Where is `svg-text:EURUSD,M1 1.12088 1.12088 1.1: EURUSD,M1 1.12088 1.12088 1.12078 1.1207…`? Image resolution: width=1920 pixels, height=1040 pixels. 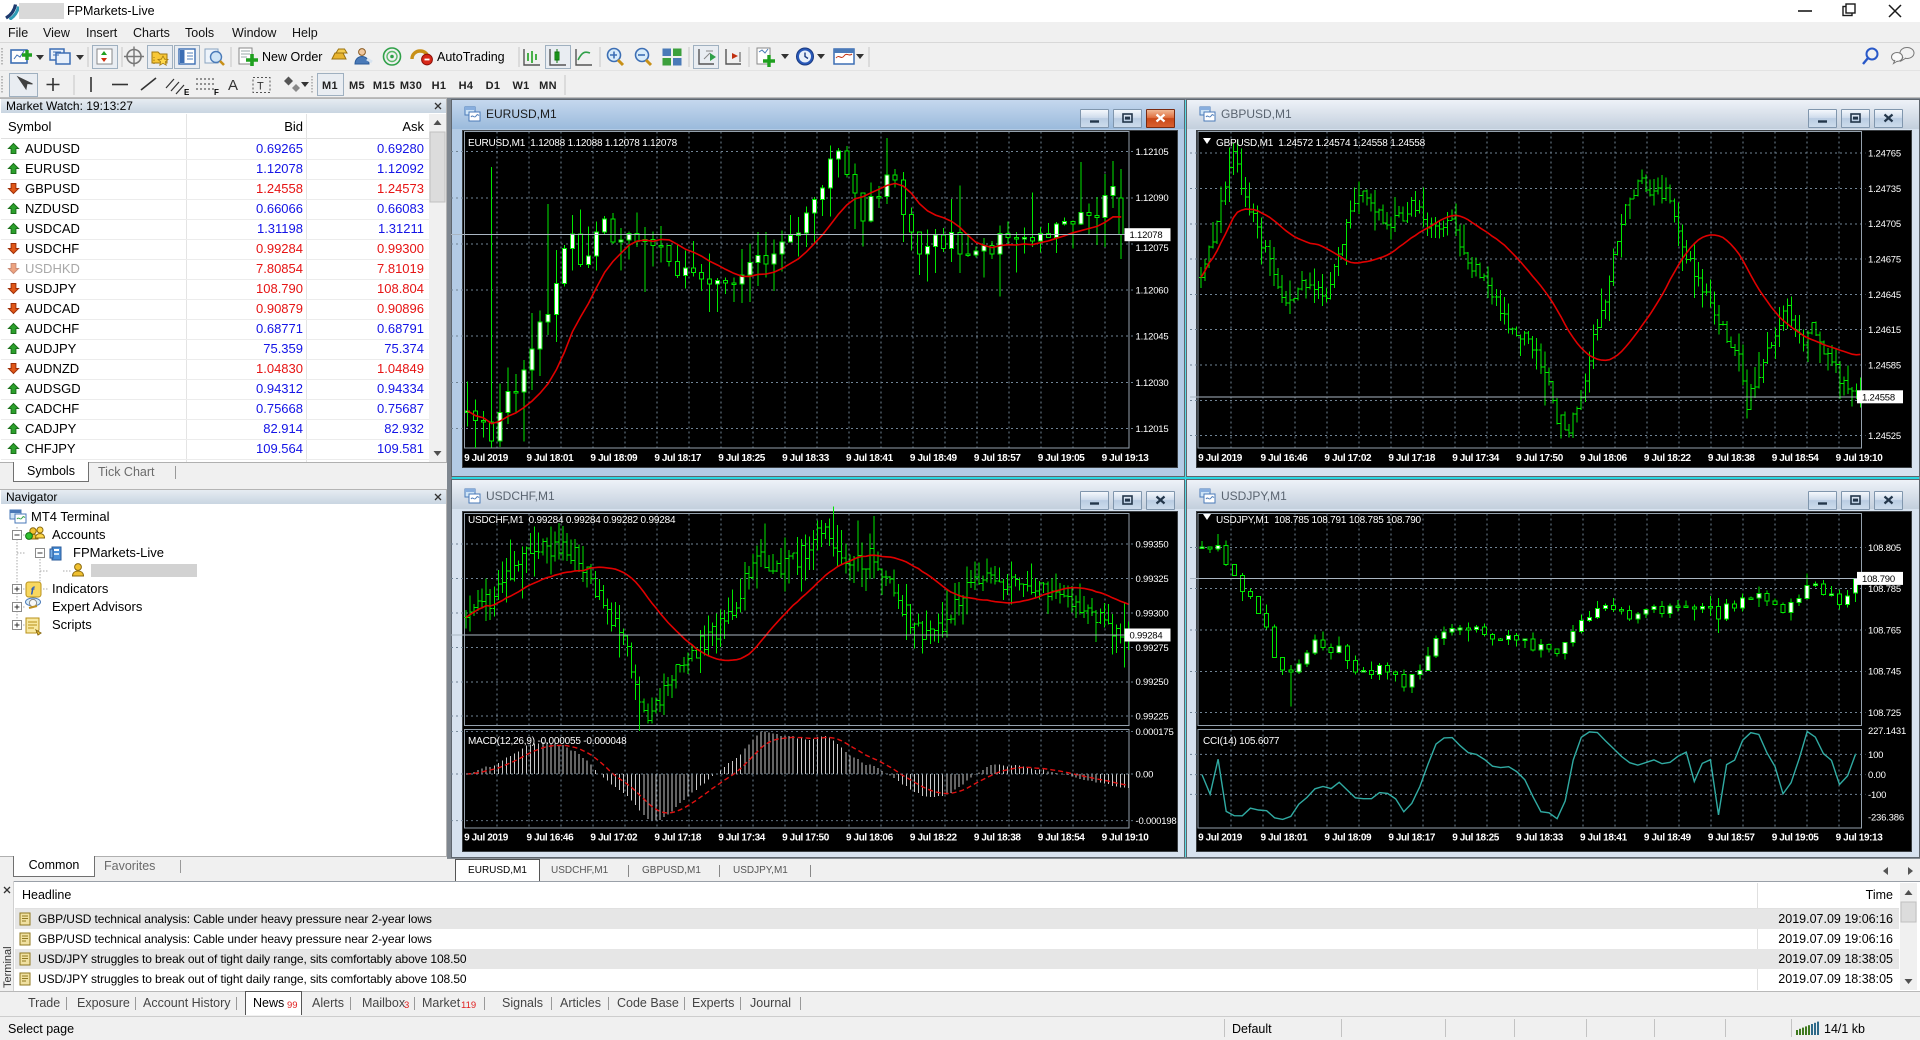 svg-text:EURUSD,M1 1.12088 1.12088 1.1: EURUSD,M1 1.12088 1.12088 1.12078 1.1207… is located at coordinates (573, 143).